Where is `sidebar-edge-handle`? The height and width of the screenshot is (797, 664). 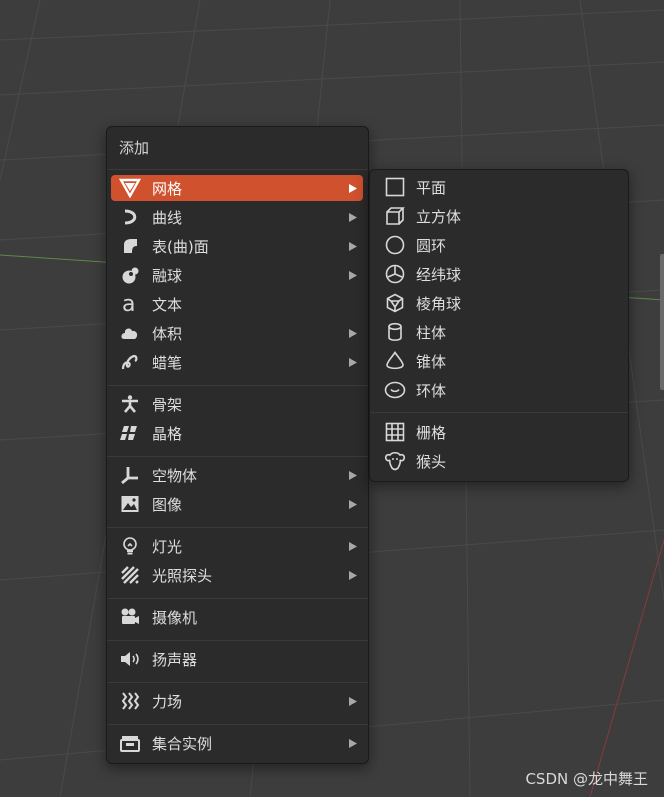
sidebar-edge-handle is located at coordinates (662, 322).